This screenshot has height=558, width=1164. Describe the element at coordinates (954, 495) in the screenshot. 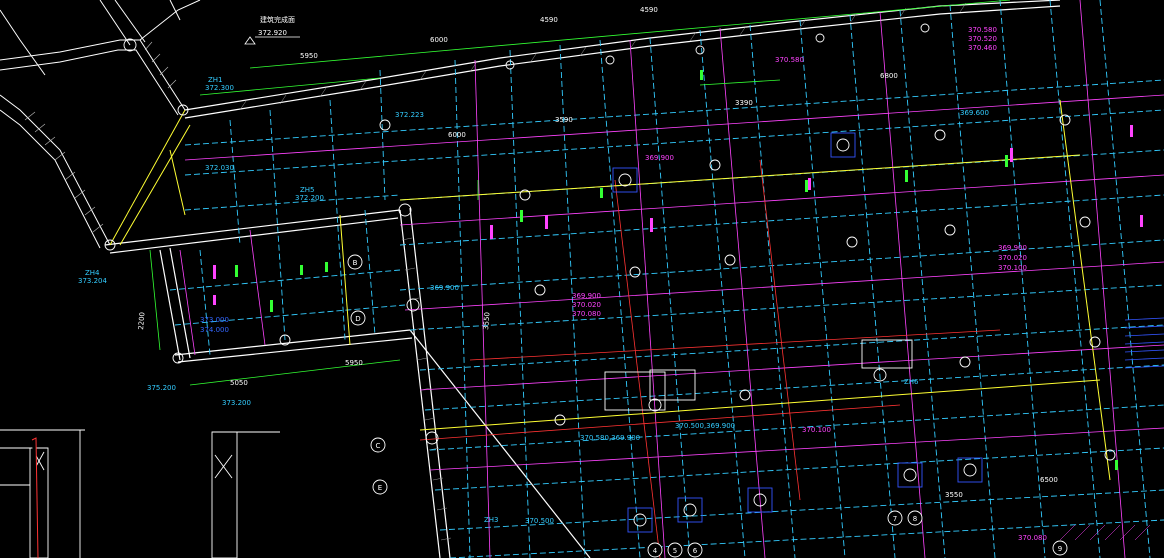

I see `dim-right-0: 3550` at that location.